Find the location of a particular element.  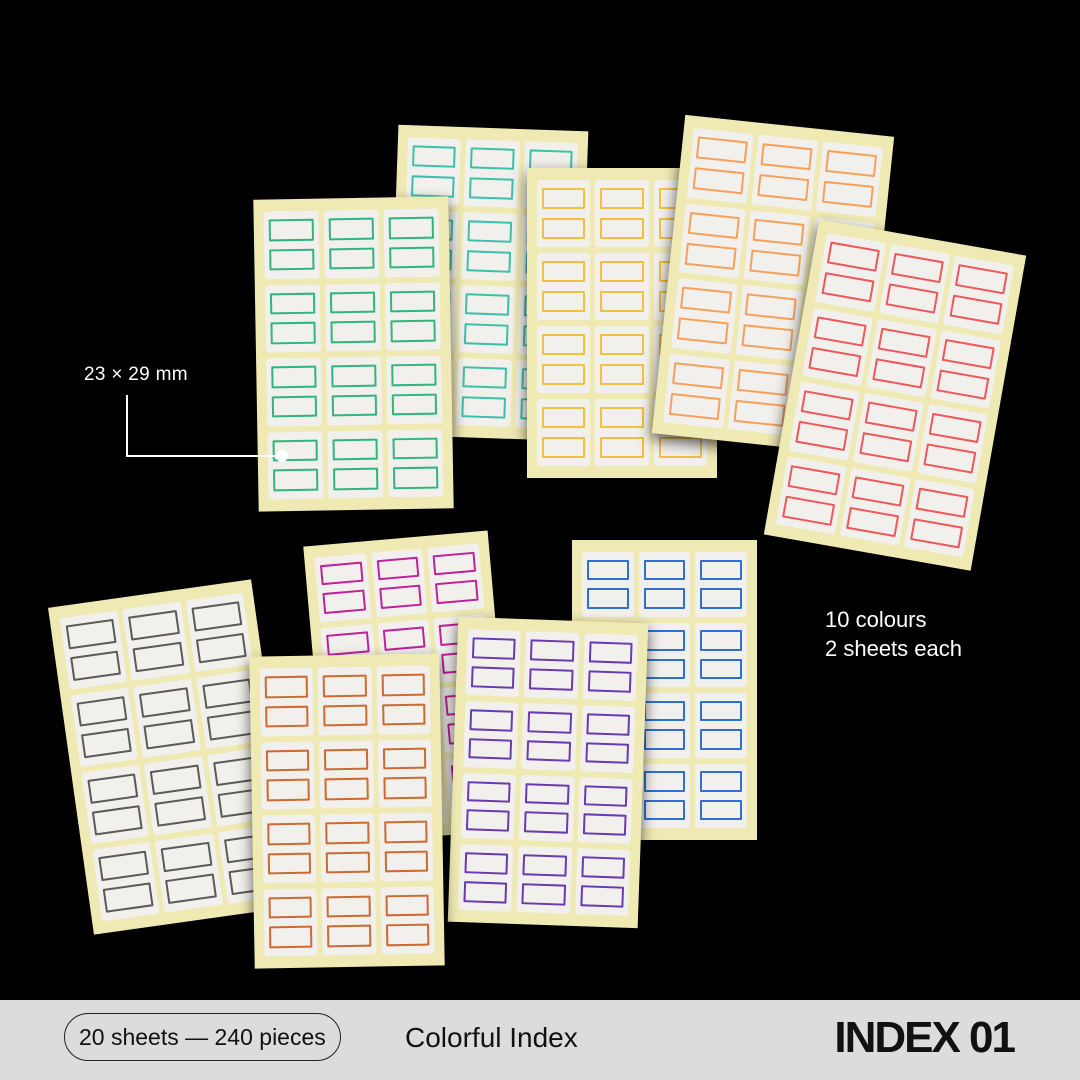

product-name: Colorful Index is located at coordinates (491, 1037).